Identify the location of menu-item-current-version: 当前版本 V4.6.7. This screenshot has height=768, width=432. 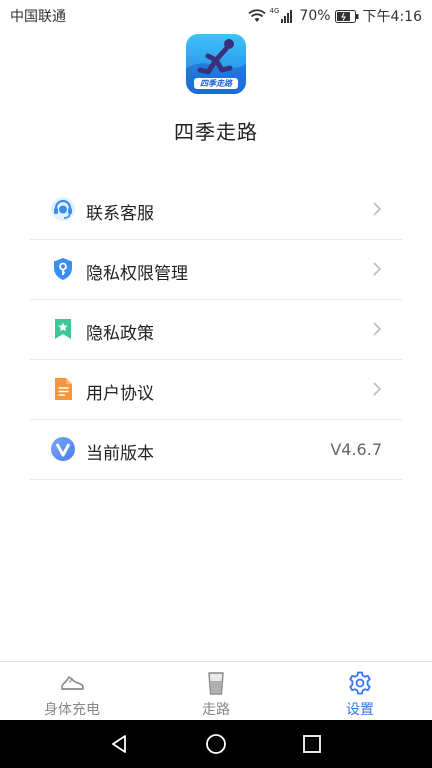
(216, 450).